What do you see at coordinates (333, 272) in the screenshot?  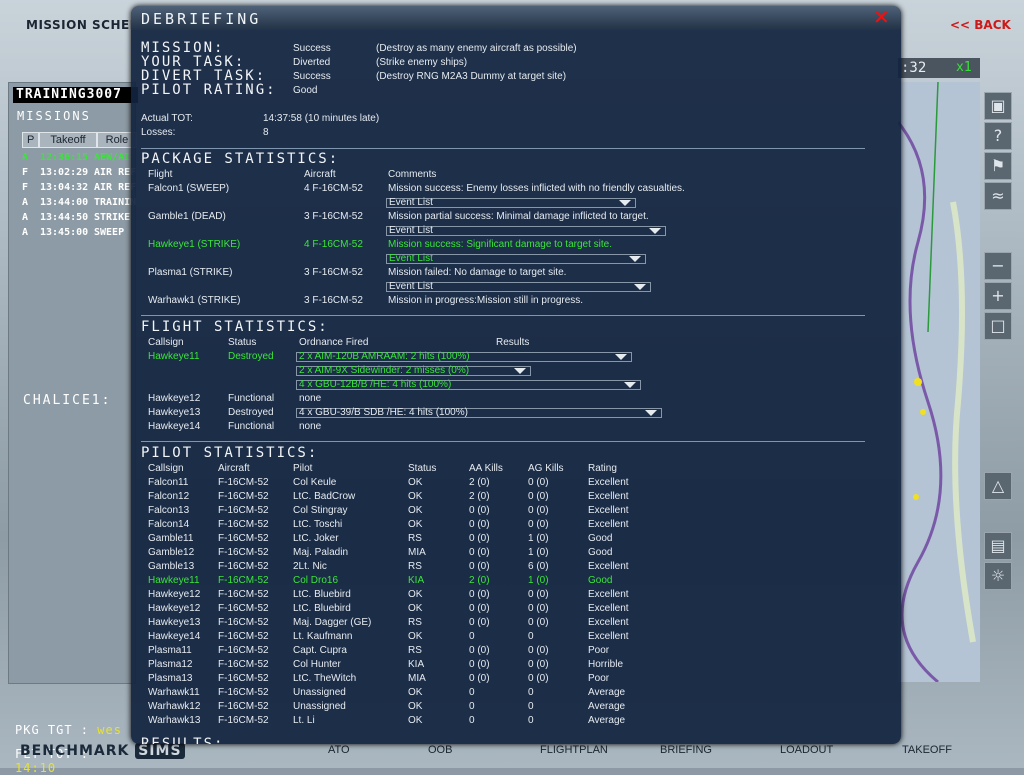 I see `pkg-aircraft: 3 F-16CM-52` at bounding box center [333, 272].